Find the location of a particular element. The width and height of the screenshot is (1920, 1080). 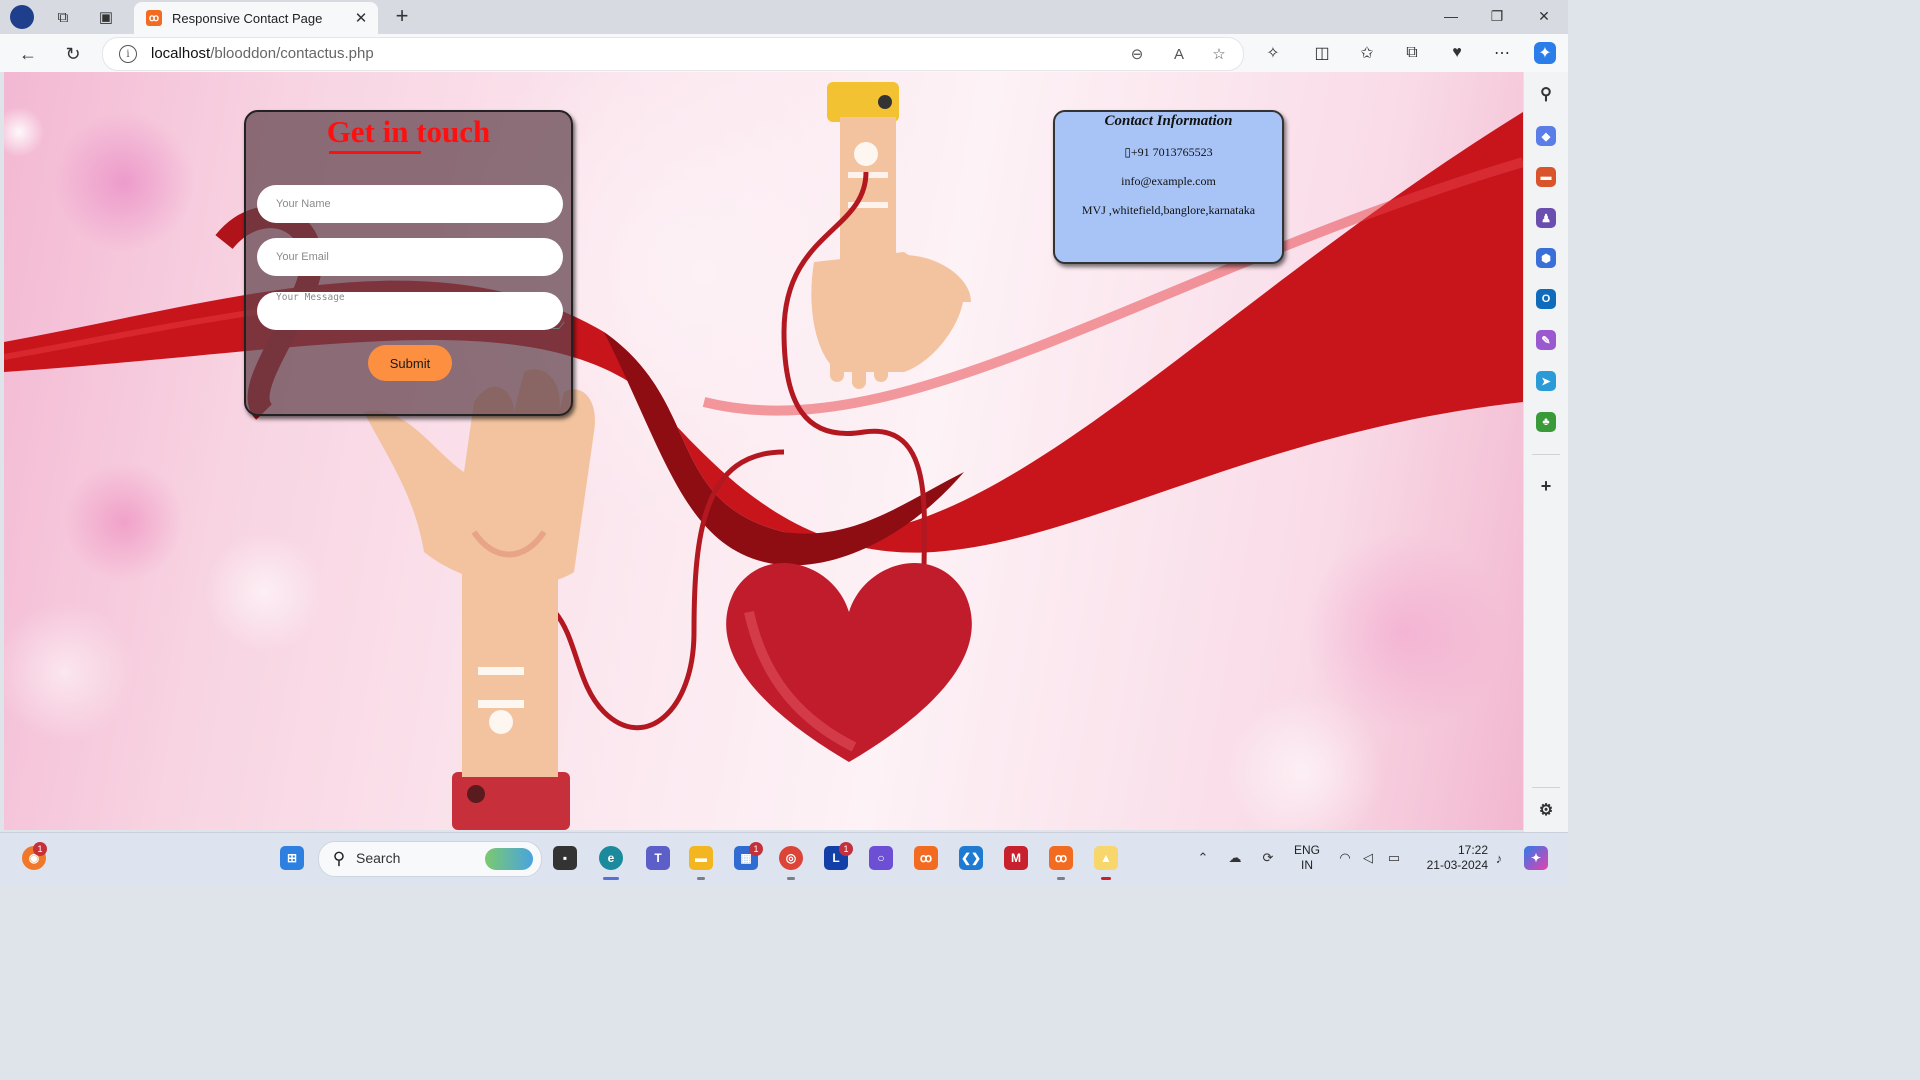

sidebar-add-icon: + is located at coordinates (1546, 486).